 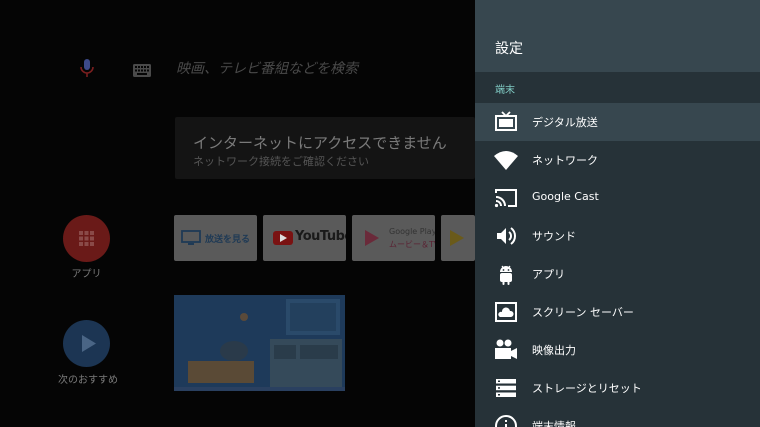 I want to click on menu-item-label: スクリーン セーバー, so click(x=583, y=312).